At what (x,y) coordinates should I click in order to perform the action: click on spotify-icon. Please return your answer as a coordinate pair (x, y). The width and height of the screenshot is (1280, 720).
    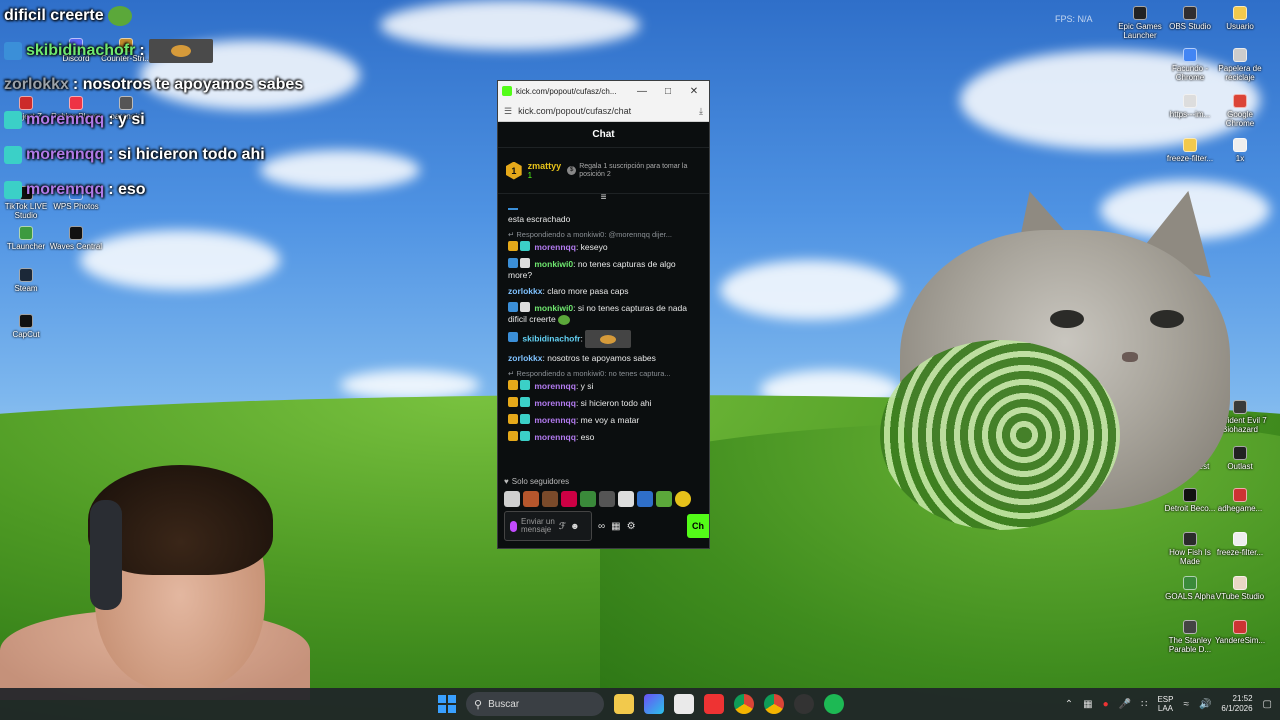
    Looking at the image, I should click on (834, 704).